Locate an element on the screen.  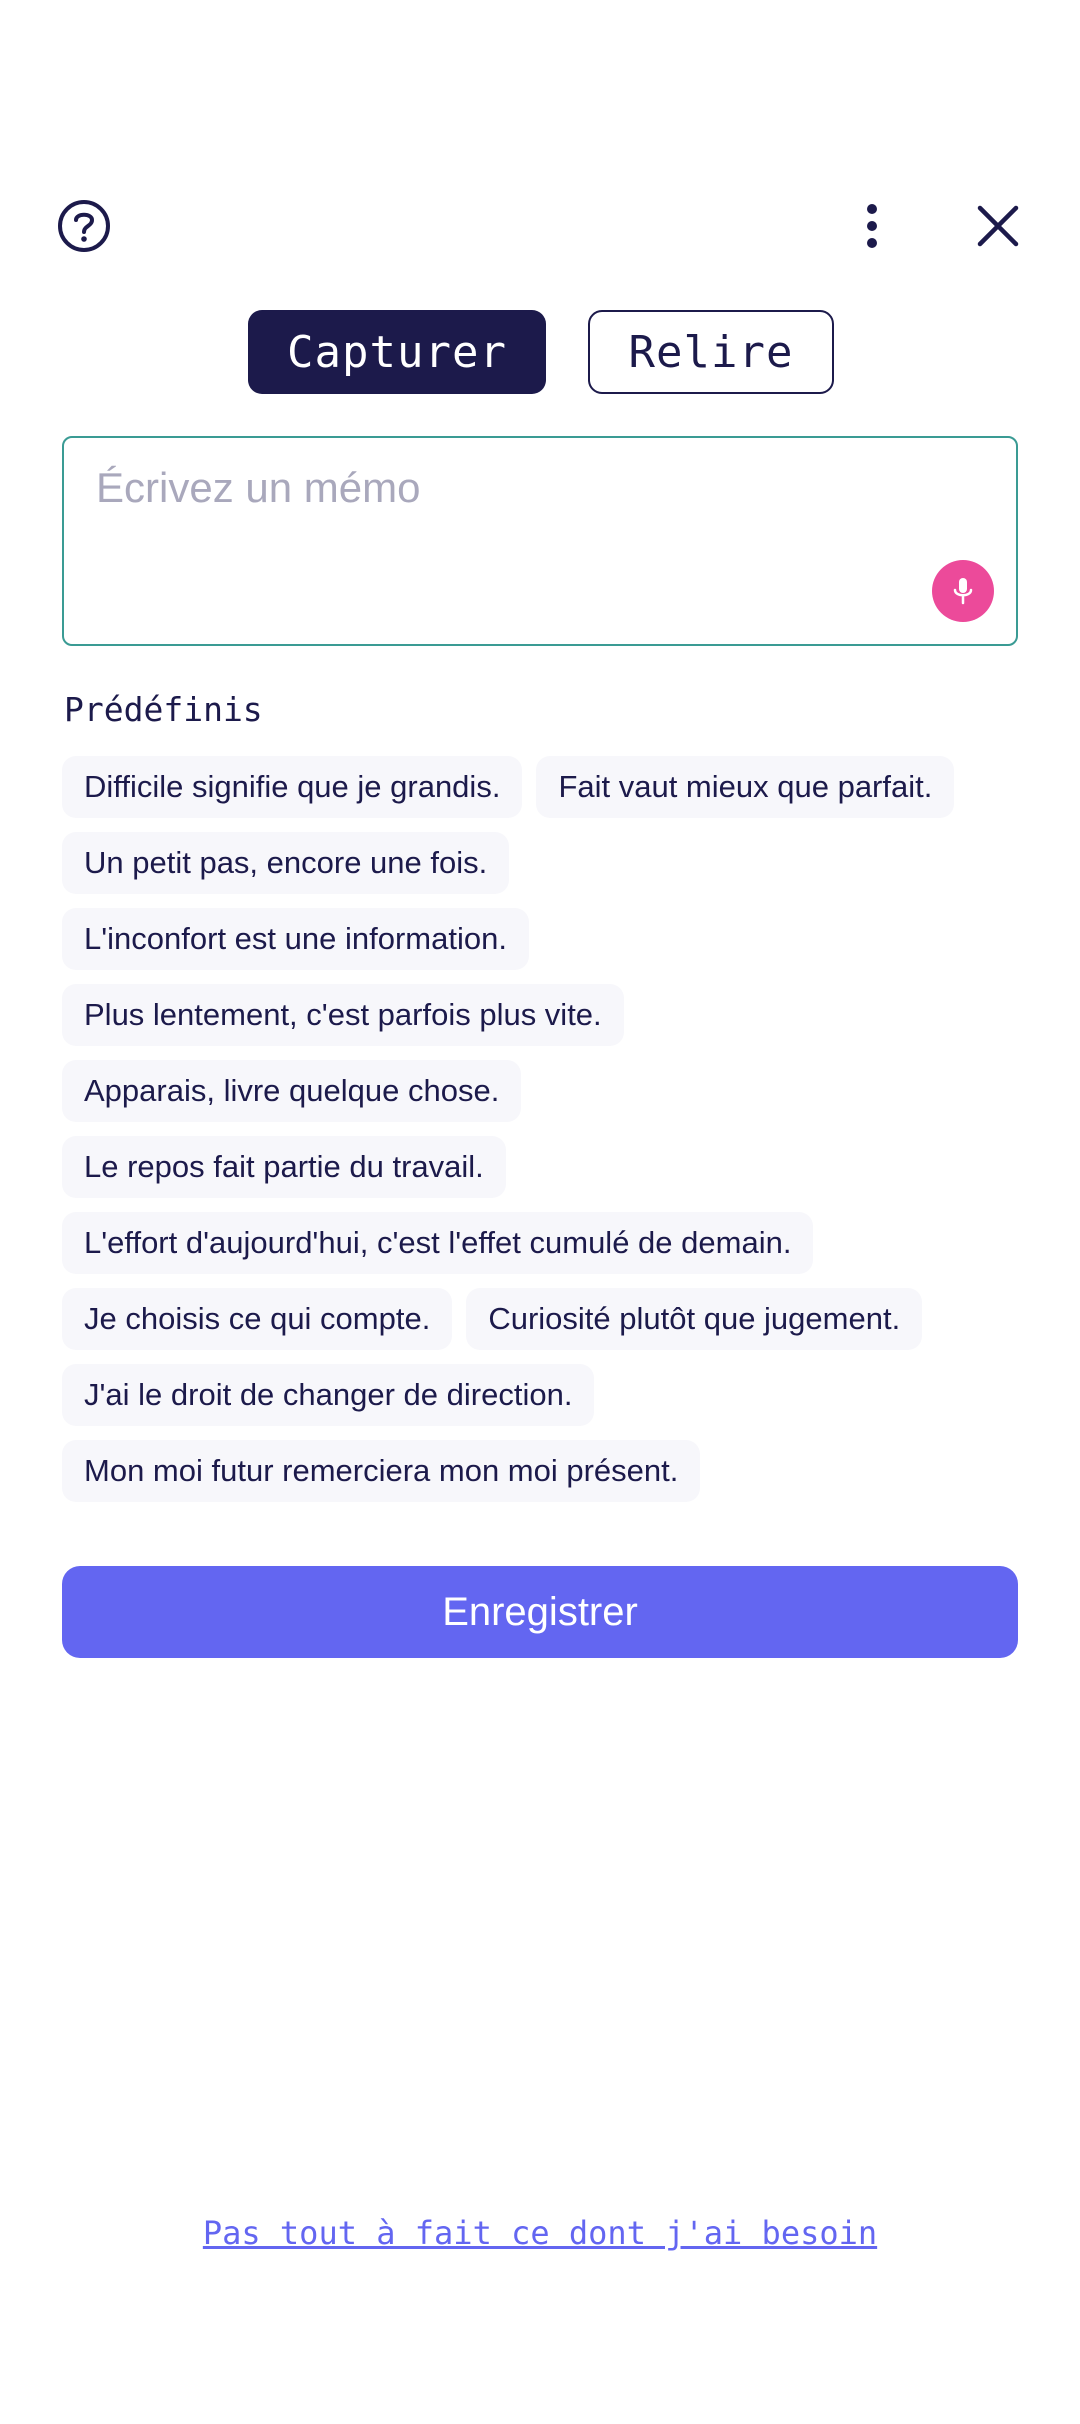
preset-chip: Apparais, livre quelque chose. is located at coordinates (292, 1091).